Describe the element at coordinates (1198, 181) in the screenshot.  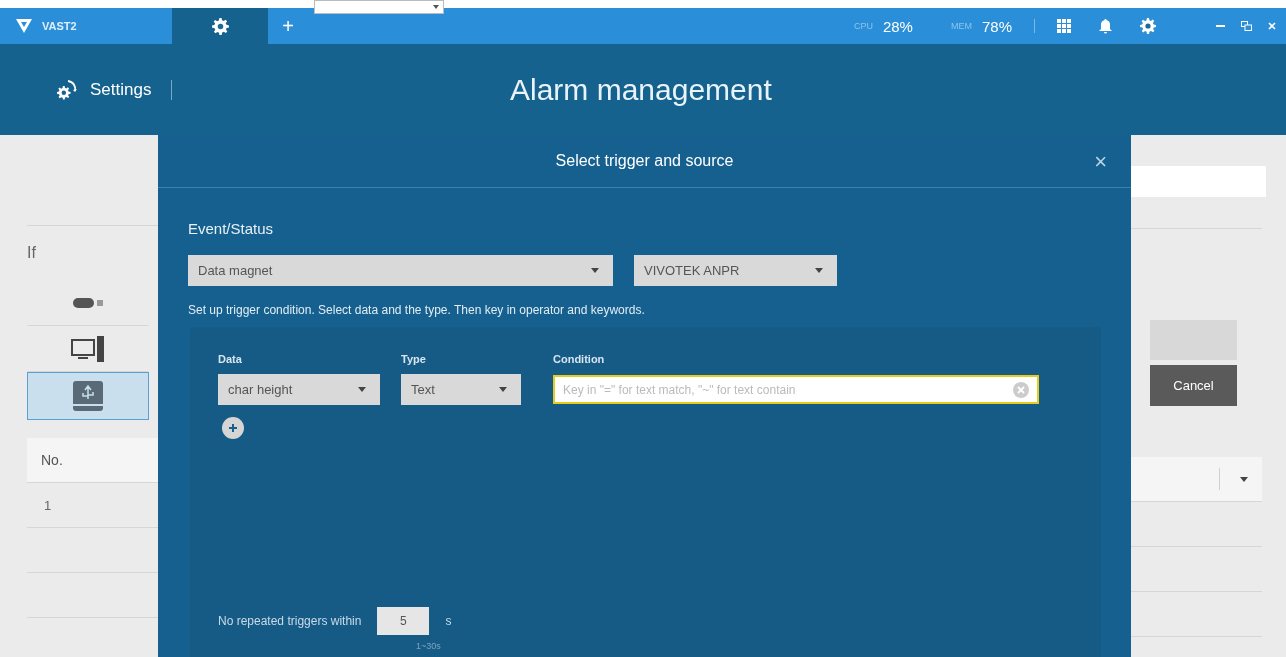
I see `name-field` at that location.